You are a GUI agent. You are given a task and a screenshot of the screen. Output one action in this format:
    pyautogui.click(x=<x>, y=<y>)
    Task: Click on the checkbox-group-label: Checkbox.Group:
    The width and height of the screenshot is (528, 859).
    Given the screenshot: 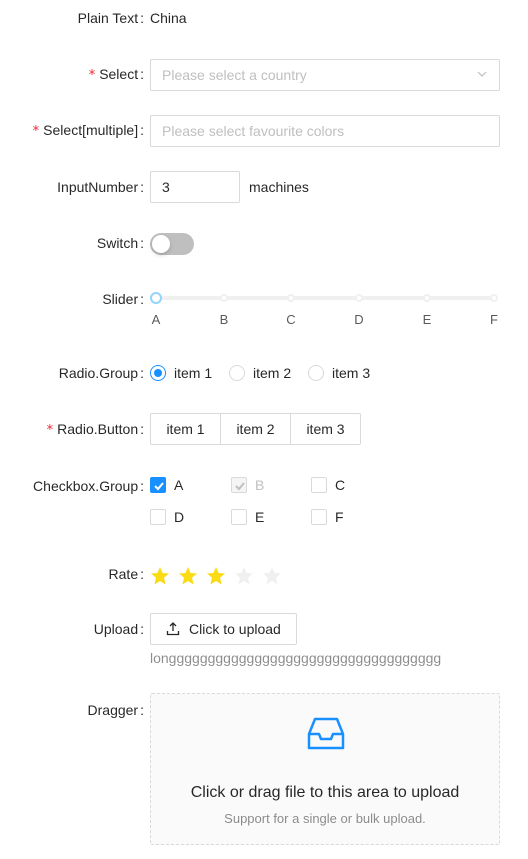 What is the action you would take?
    pyautogui.click(x=88, y=486)
    